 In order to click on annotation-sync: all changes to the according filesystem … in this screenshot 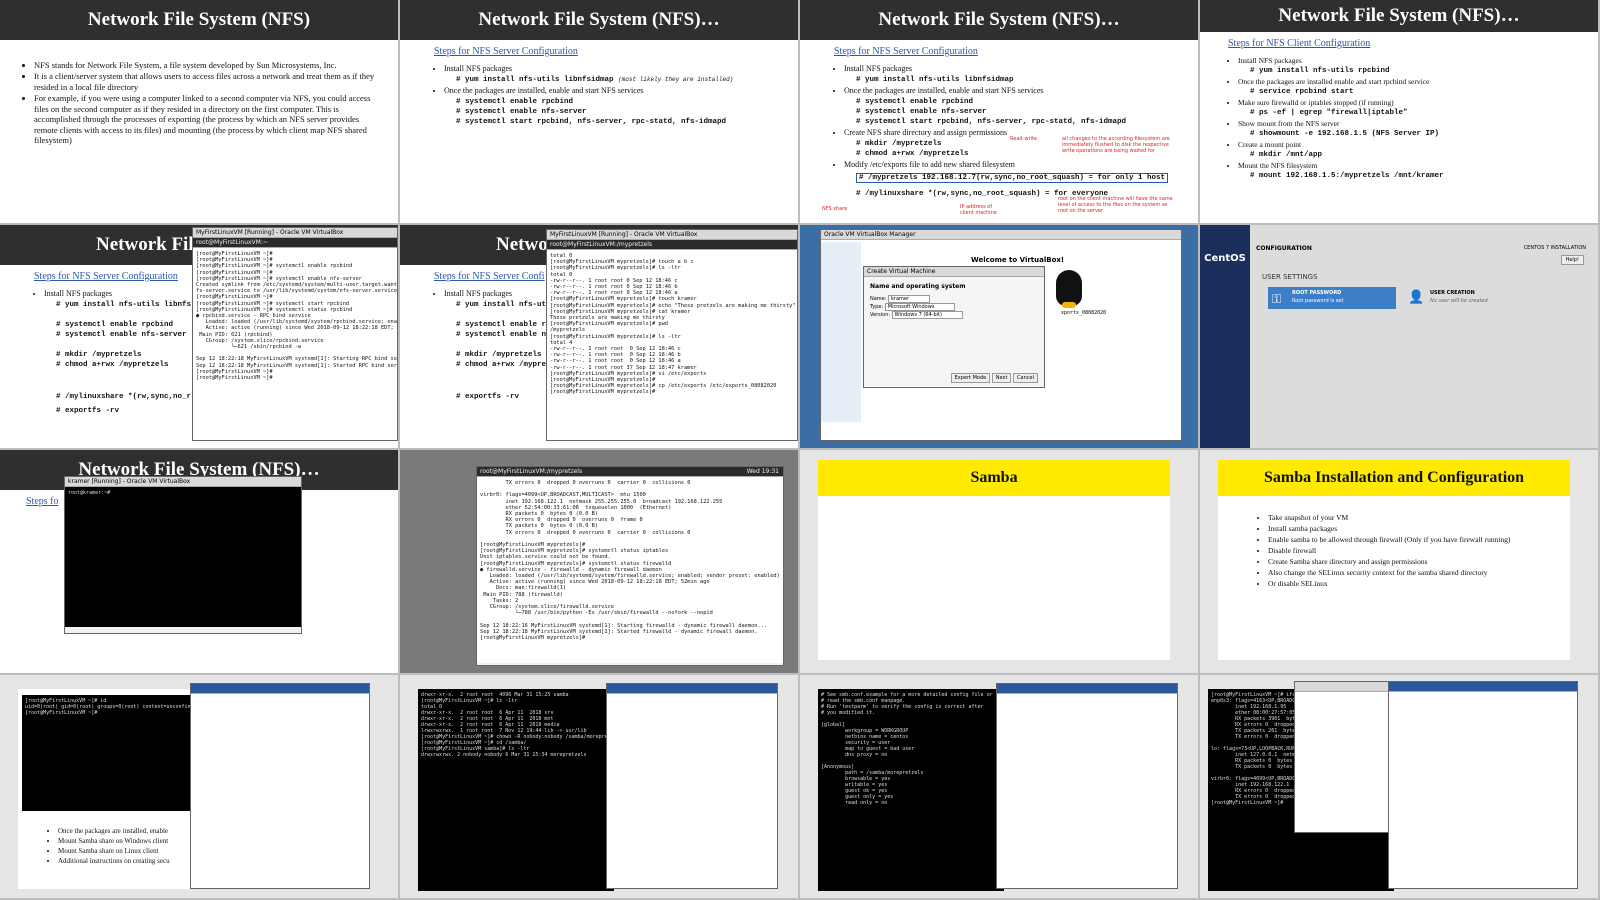, I will do `click(1116, 145)`.